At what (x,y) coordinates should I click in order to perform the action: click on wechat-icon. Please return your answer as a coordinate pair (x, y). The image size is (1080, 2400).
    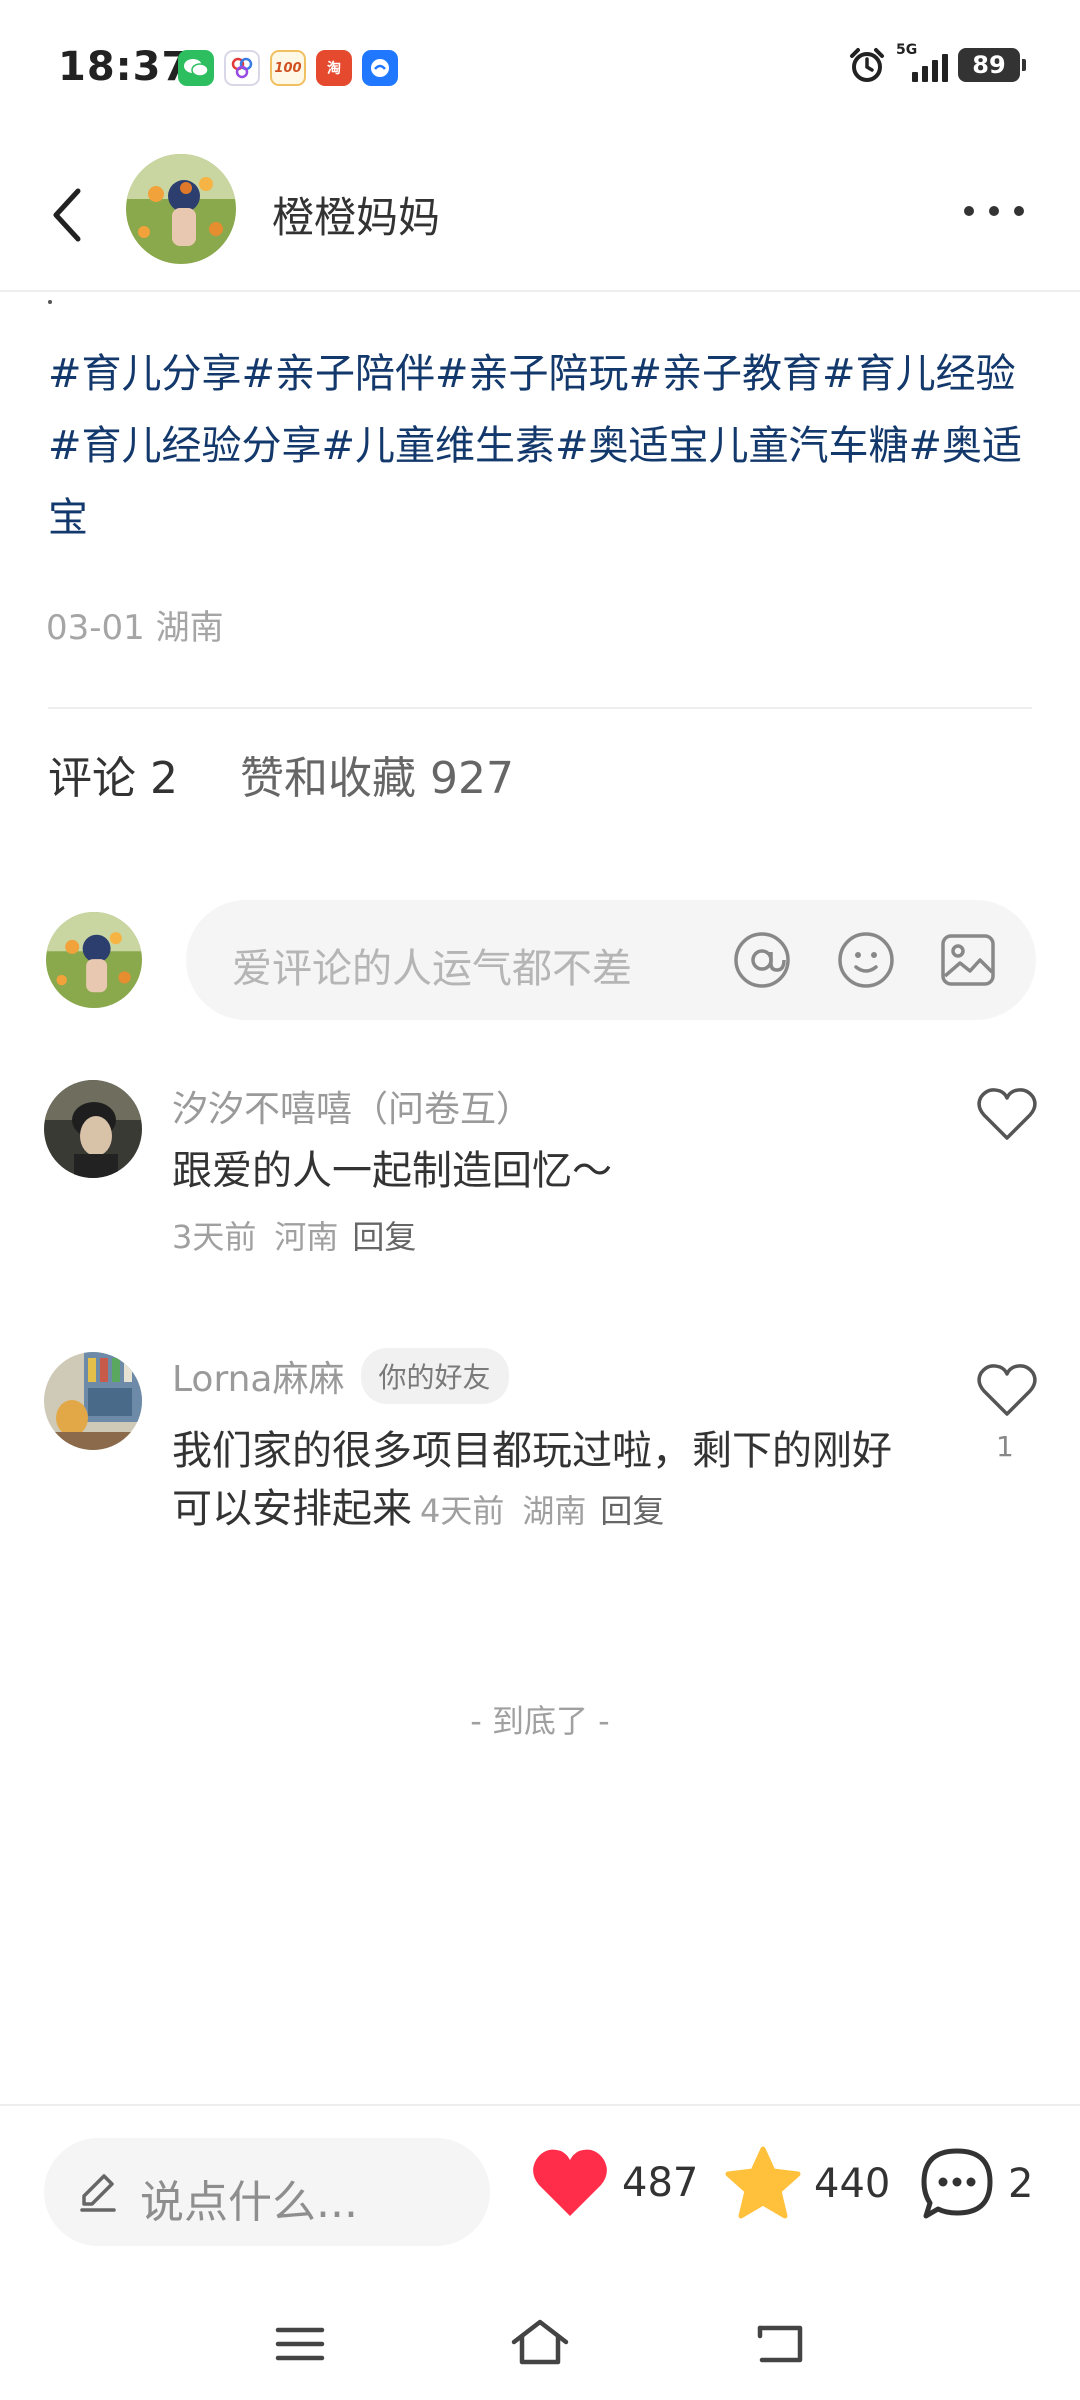
    Looking at the image, I should click on (196, 68).